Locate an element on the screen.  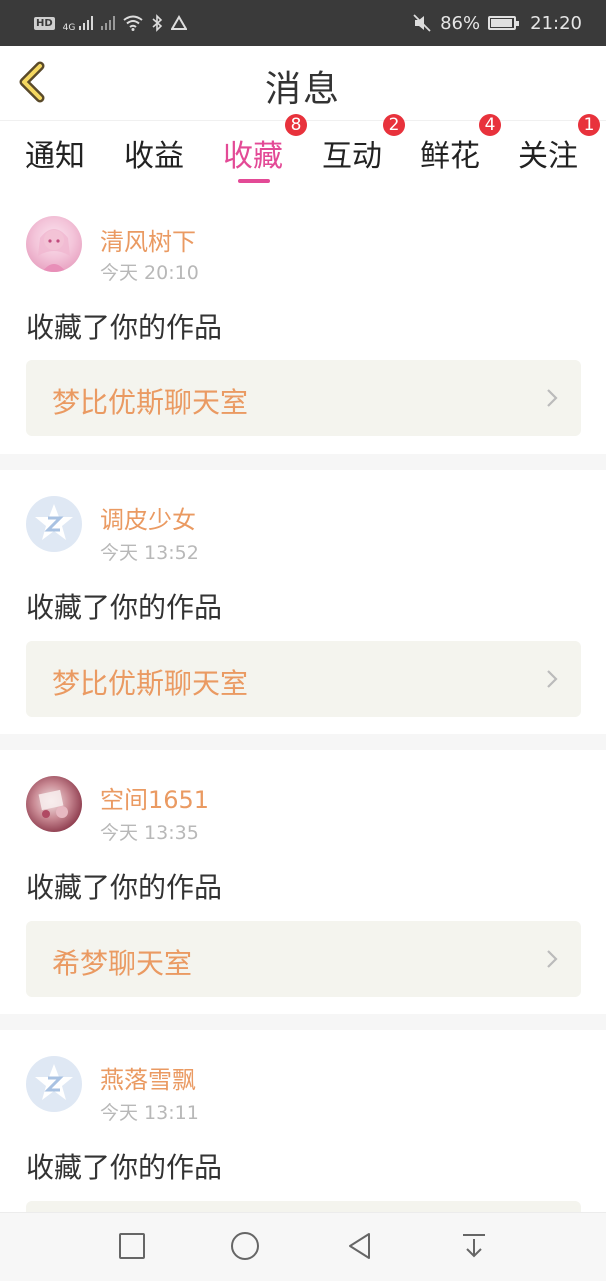
username: 调皮少女 is located at coordinates (148, 517).